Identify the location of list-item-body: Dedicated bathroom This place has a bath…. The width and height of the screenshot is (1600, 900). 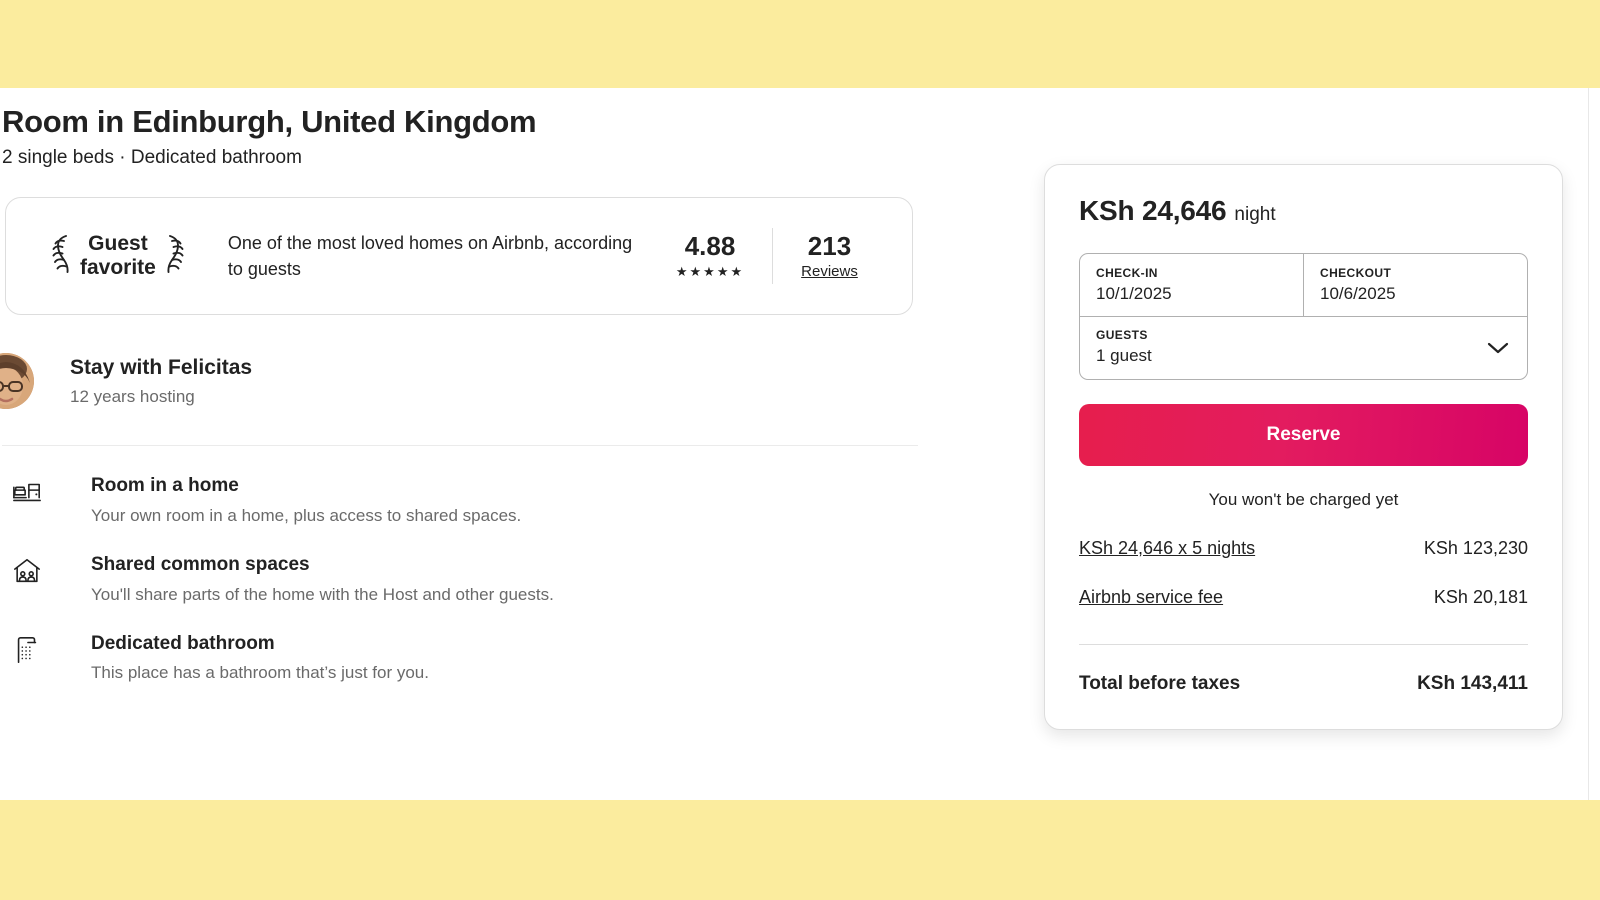
(260, 658).